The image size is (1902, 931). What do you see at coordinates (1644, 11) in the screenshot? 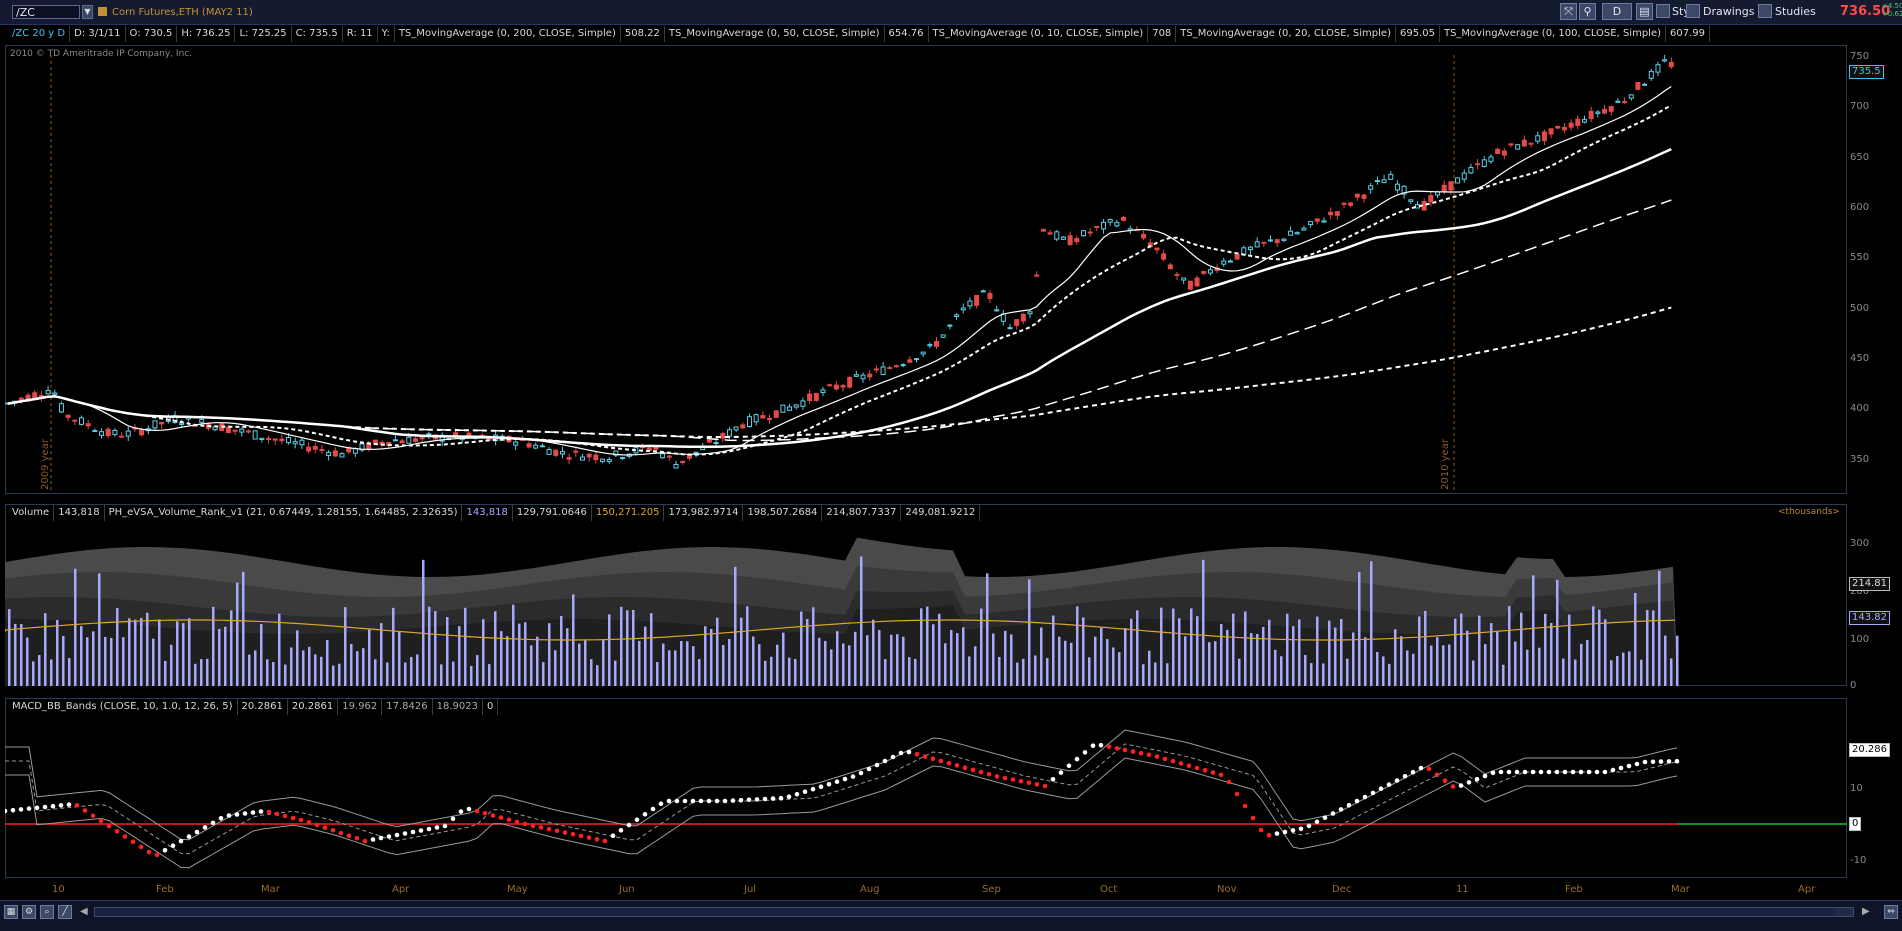
I see `chart-type-icon: ▤` at bounding box center [1644, 11].